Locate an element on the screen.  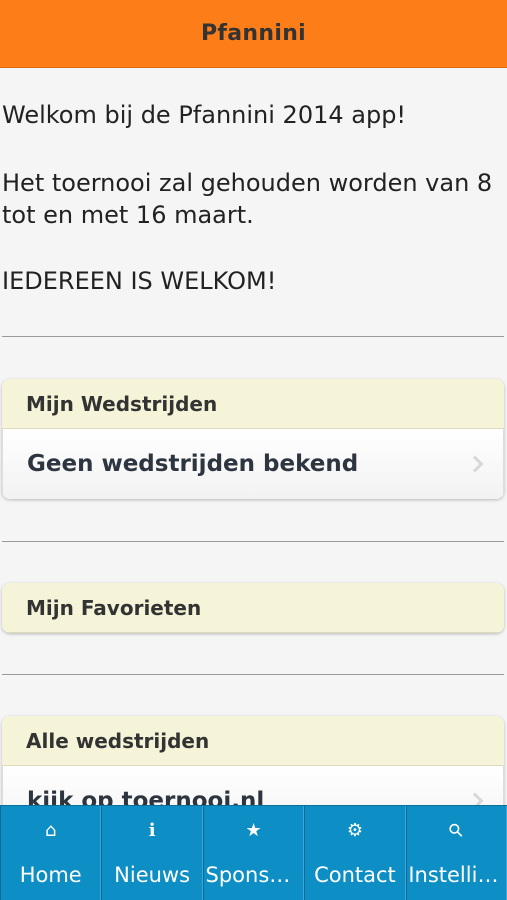
my-matches-row-label: Geen wedstrijden bekend is located at coordinates (193, 464).